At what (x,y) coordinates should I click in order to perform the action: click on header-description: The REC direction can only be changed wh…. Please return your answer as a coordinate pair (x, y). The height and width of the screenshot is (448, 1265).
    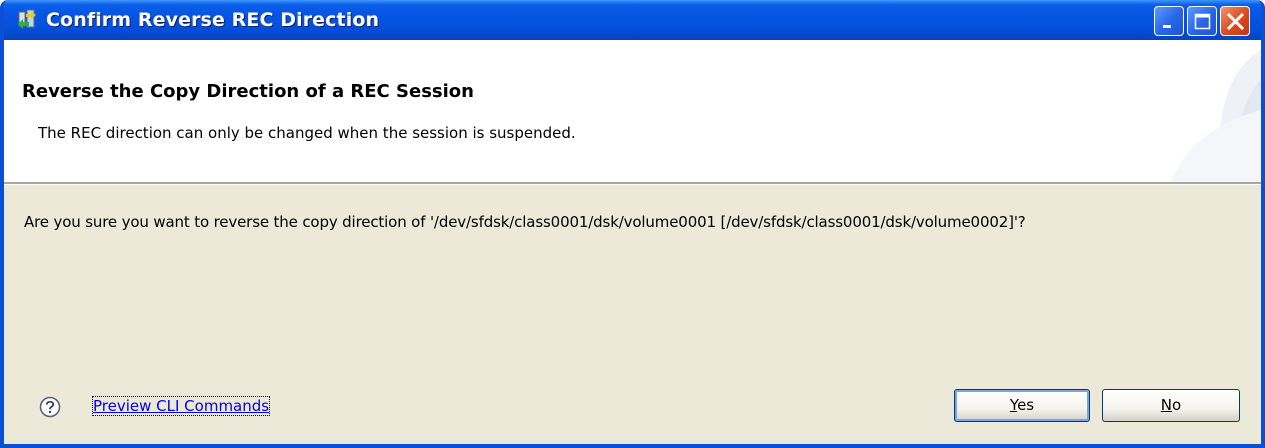
    Looking at the image, I should click on (307, 133).